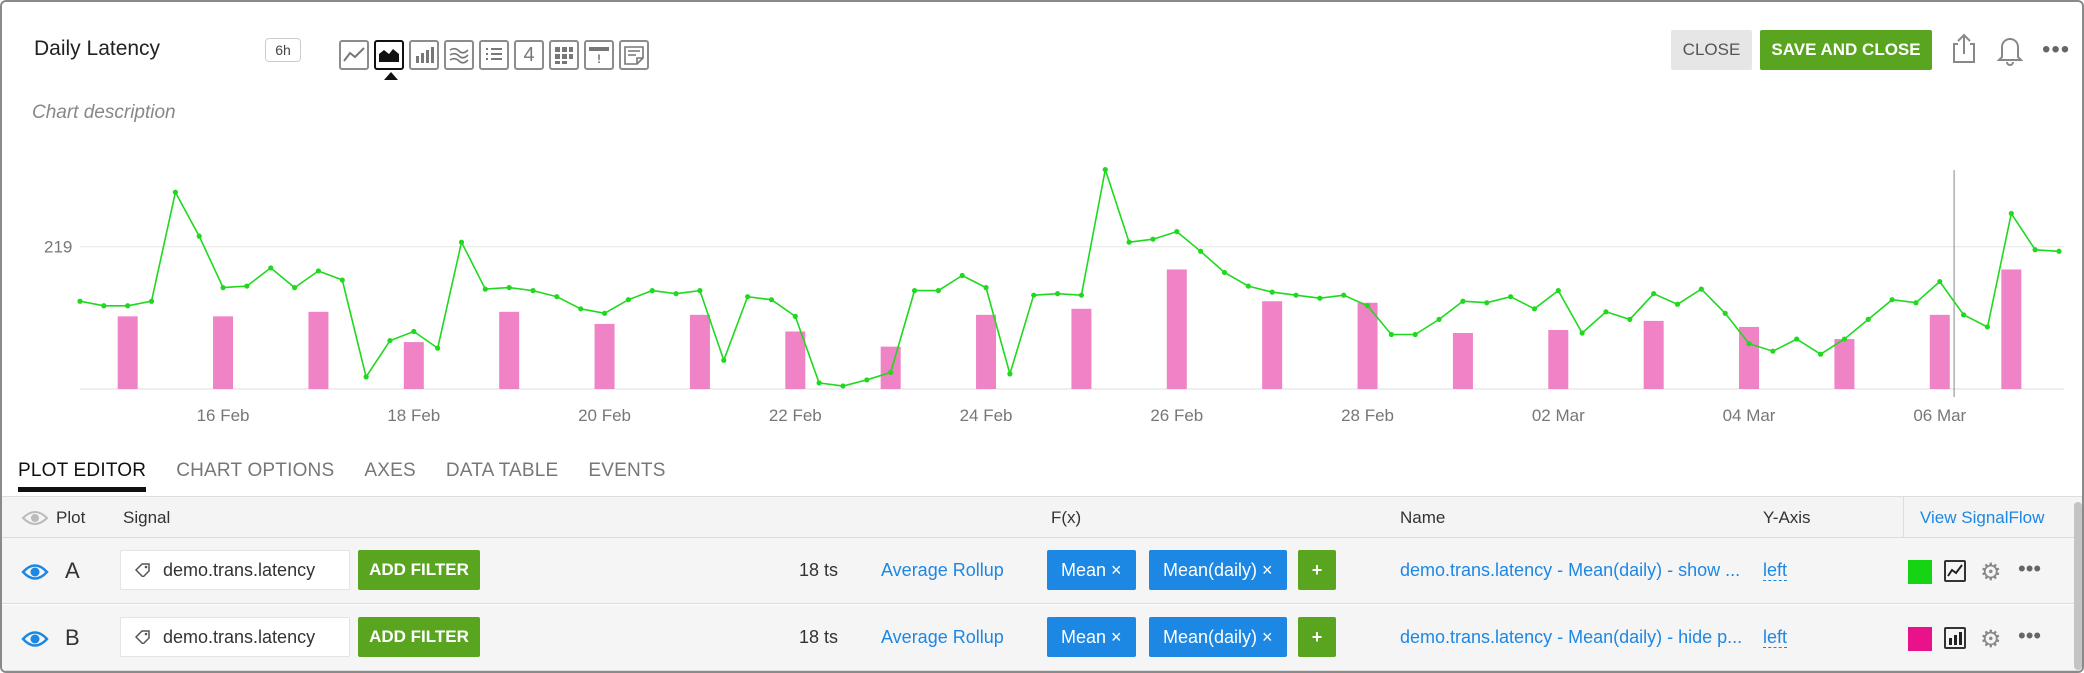 The image size is (2084, 673). I want to click on chart-title: Daily Latency, so click(97, 49).